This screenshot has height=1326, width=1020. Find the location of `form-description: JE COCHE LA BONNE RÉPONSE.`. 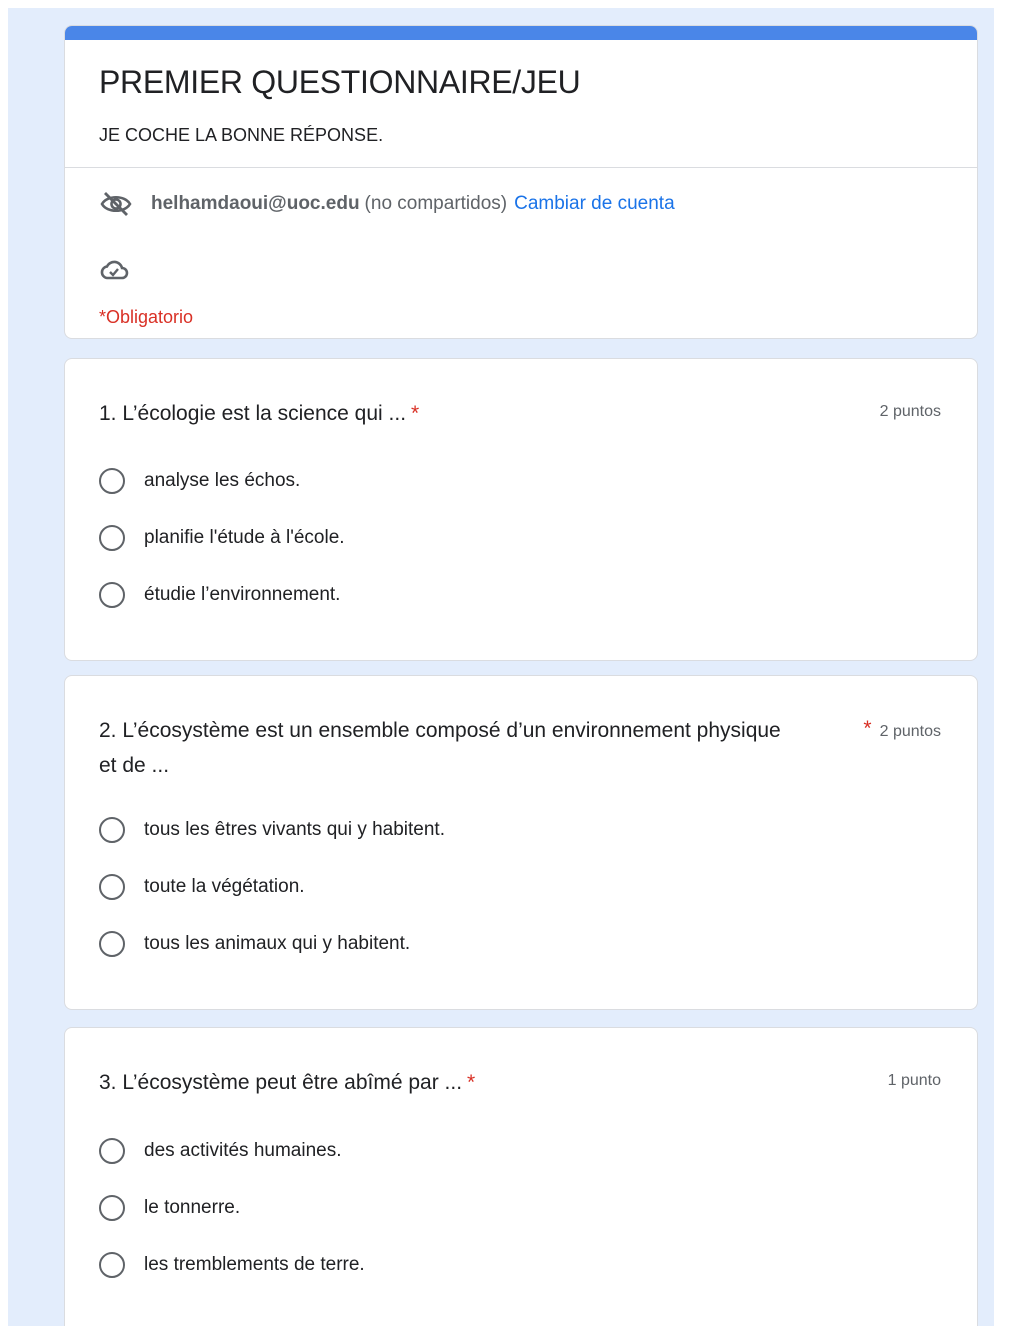

form-description: JE COCHE LA BONNE RÉPONSE. is located at coordinates (241, 135).